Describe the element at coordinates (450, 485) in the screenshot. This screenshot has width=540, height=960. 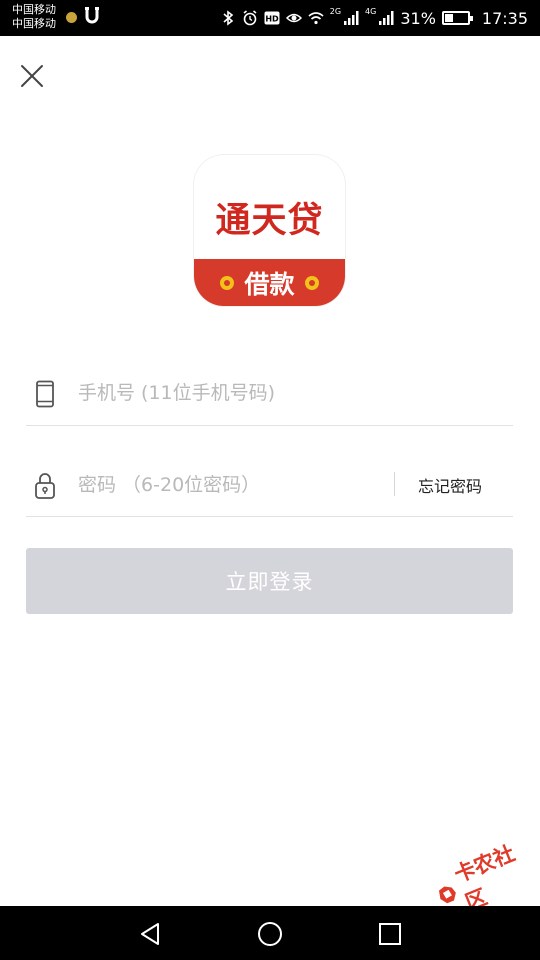
I see `forgot-password-link: 忘记密码` at that location.